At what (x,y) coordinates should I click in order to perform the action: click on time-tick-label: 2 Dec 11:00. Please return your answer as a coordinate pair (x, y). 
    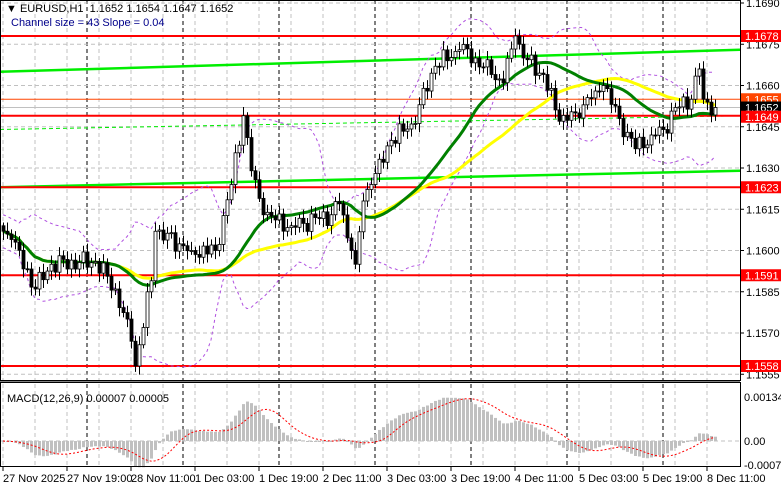
    Looking at the image, I should click on (352, 479).